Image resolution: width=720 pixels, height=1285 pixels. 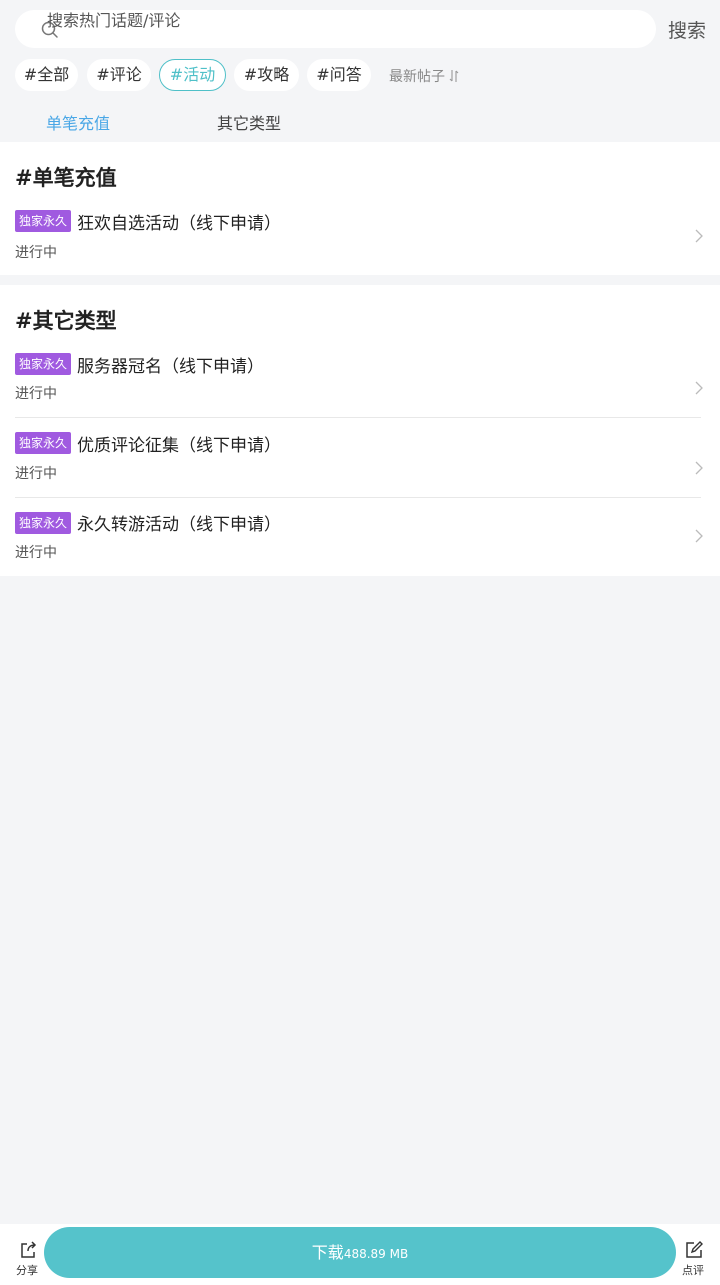 What do you see at coordinates (170, 367) in the screenshot?
I see `item-title: 服务器冠名（线下申请）` at bounding box center [170, 367].